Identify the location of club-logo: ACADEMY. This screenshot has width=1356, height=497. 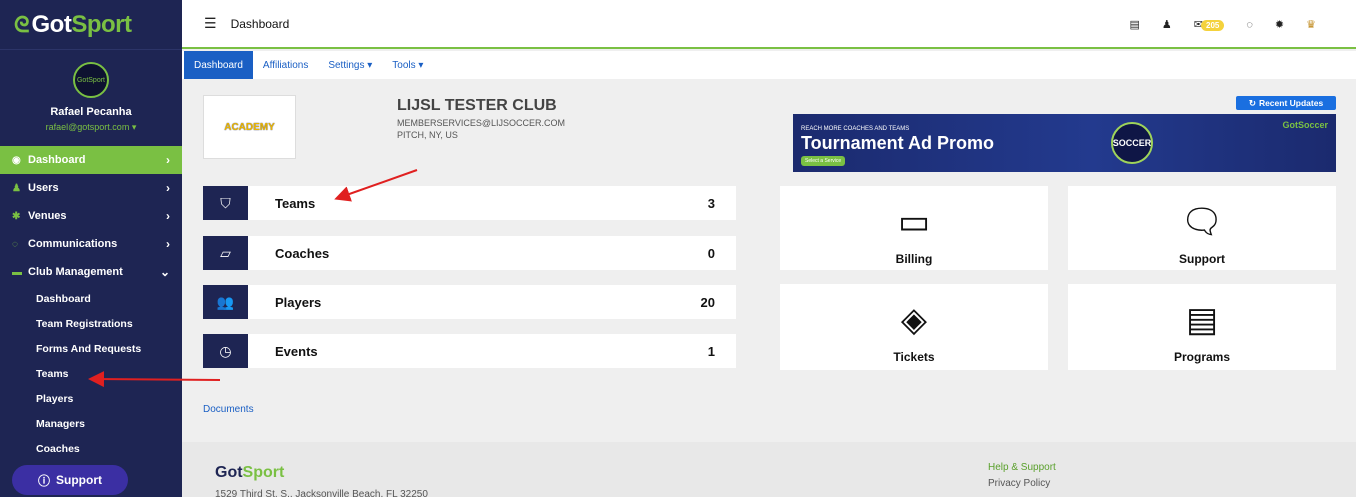
(249, 127).